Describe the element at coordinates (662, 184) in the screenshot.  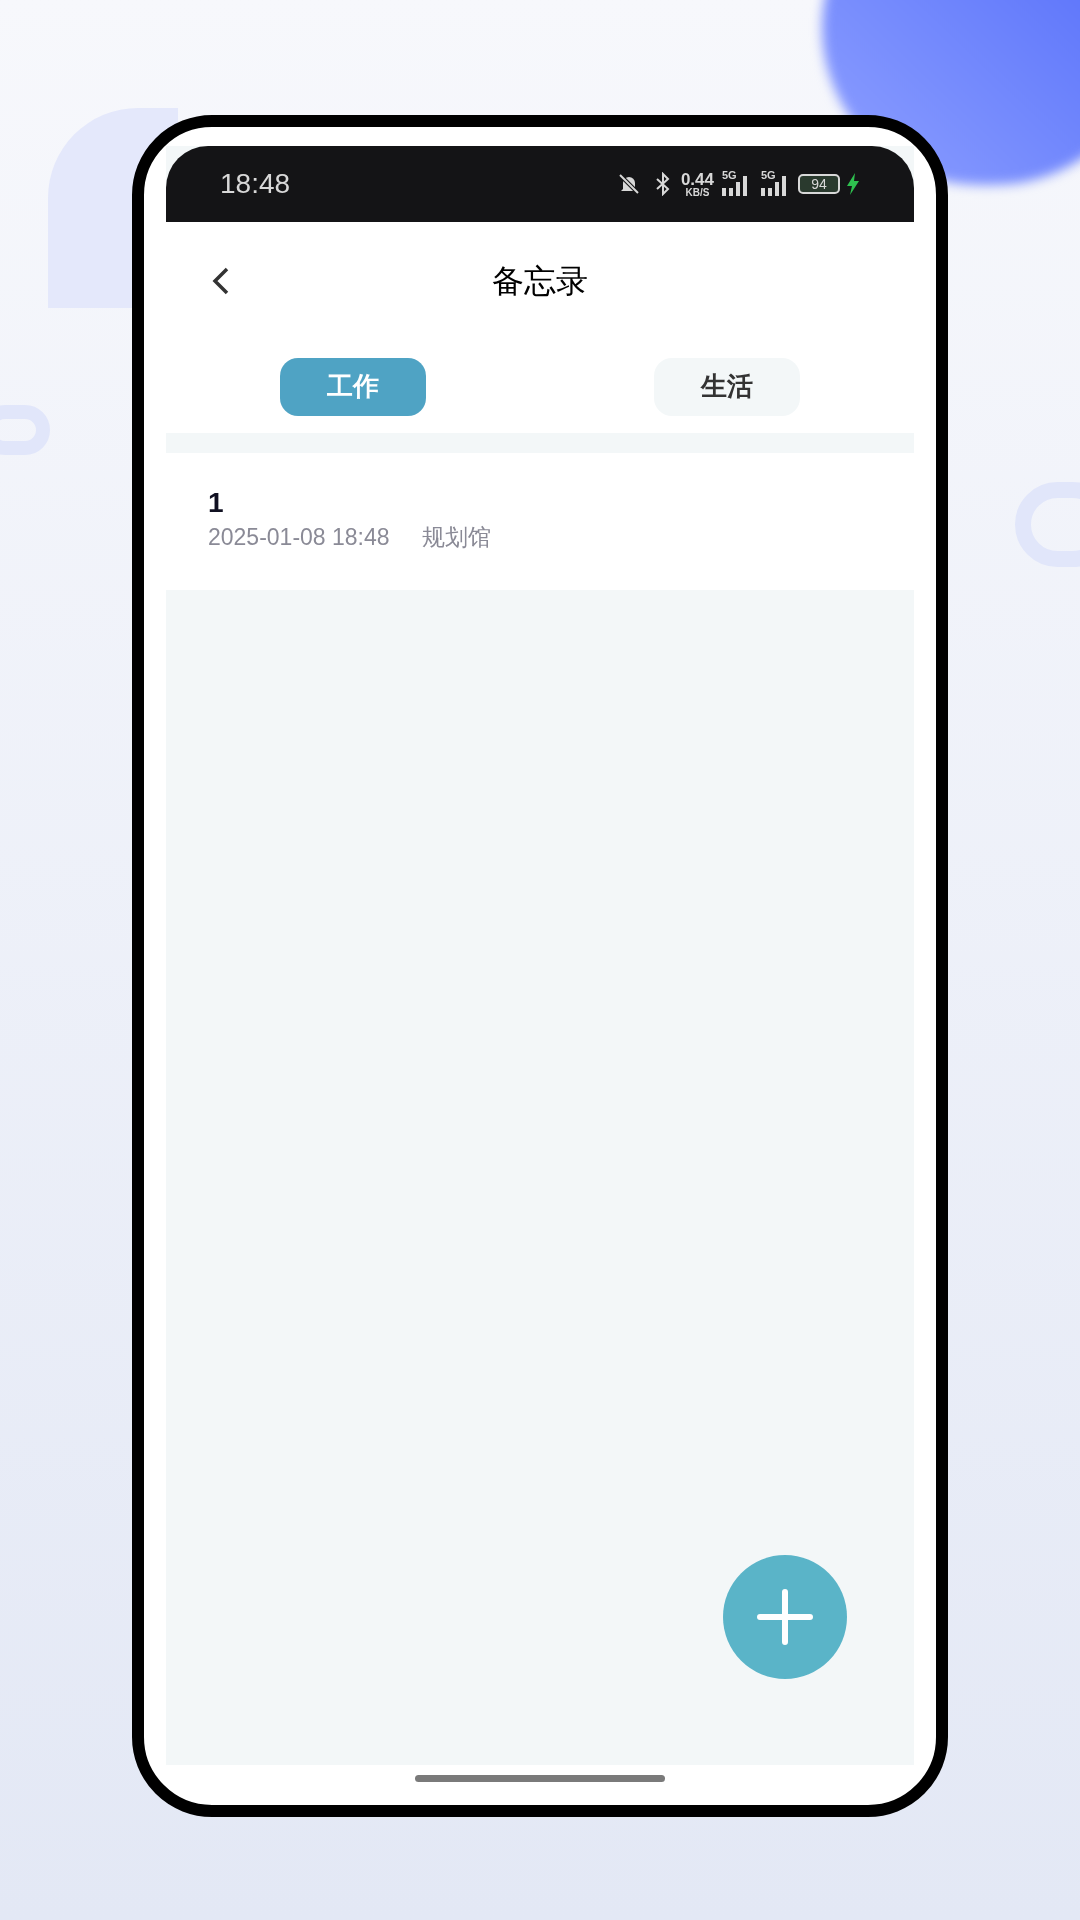
I see `bluetooth-icon` at that location.